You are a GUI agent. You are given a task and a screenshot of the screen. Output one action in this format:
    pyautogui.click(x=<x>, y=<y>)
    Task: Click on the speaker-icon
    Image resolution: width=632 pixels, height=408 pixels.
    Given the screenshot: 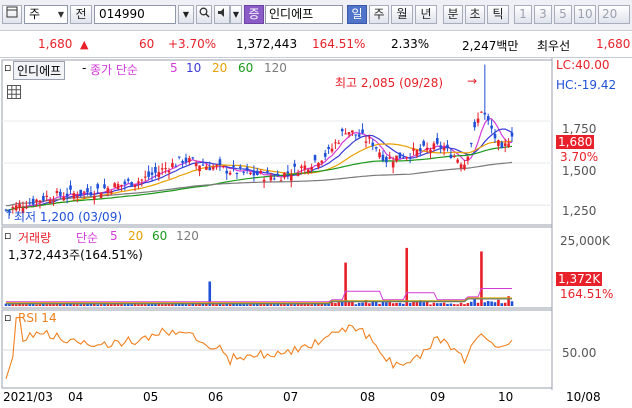 What is the action you would take?
    pyautogui.click(x=222, y=14)
    